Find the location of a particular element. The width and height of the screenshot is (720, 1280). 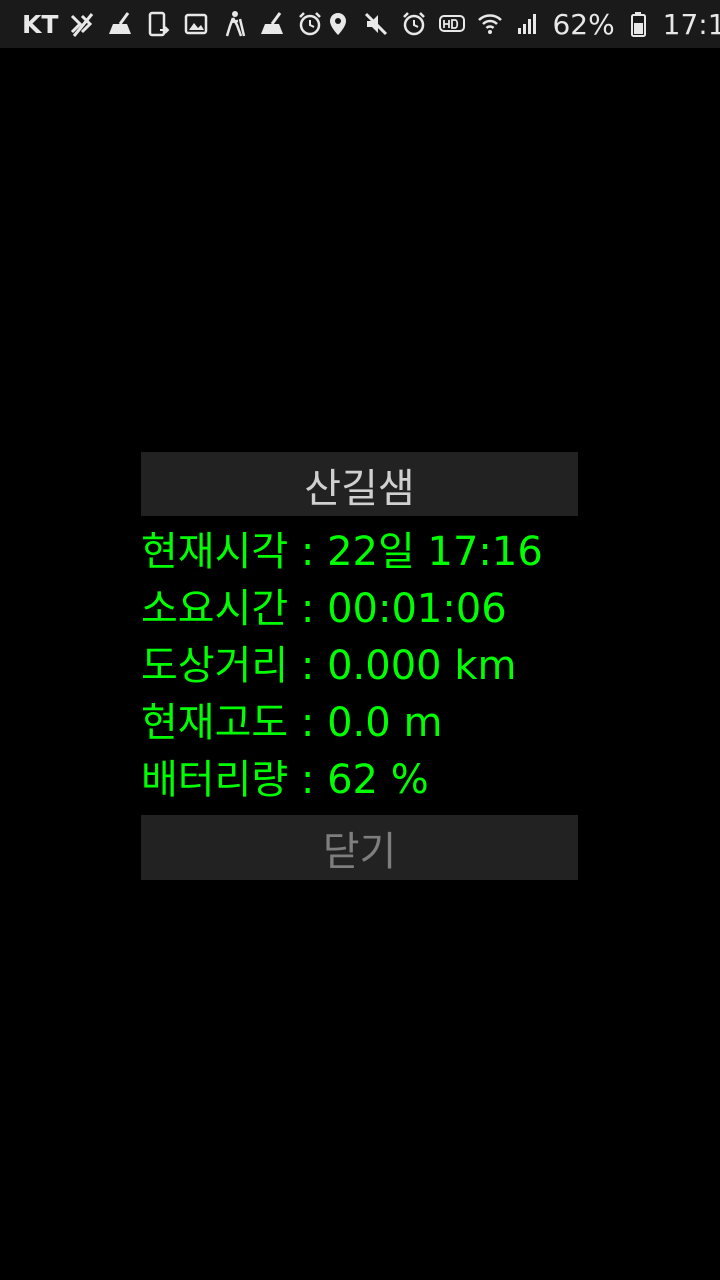

mute-icon is located at coordinates (376, 24).